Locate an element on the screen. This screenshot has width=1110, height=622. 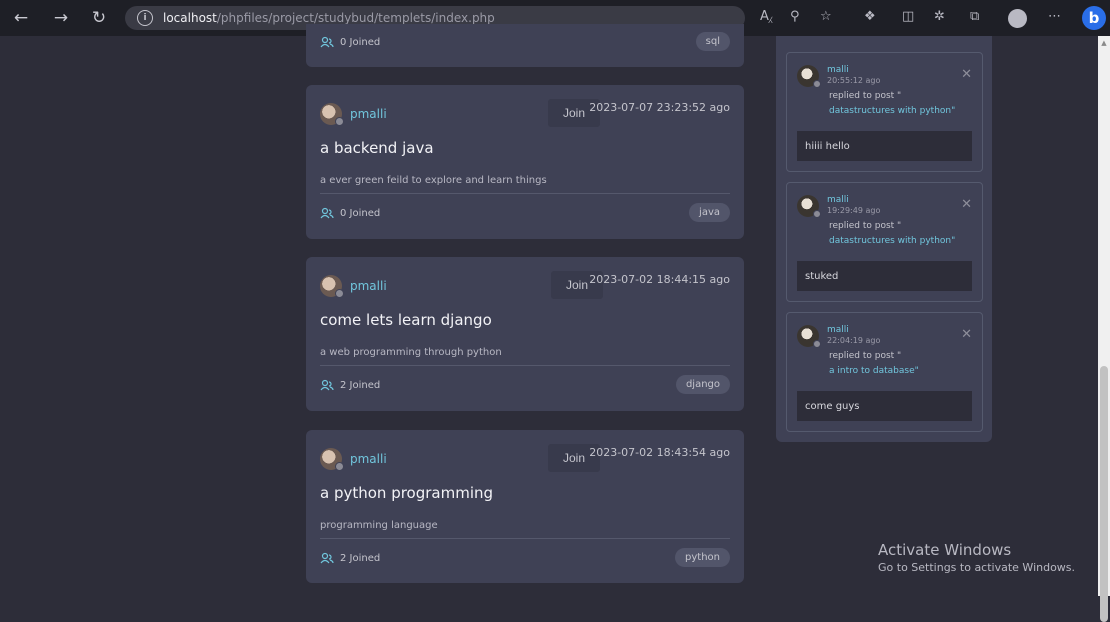
split-screen-icon: ◫ is located at coordinates (908, 16).